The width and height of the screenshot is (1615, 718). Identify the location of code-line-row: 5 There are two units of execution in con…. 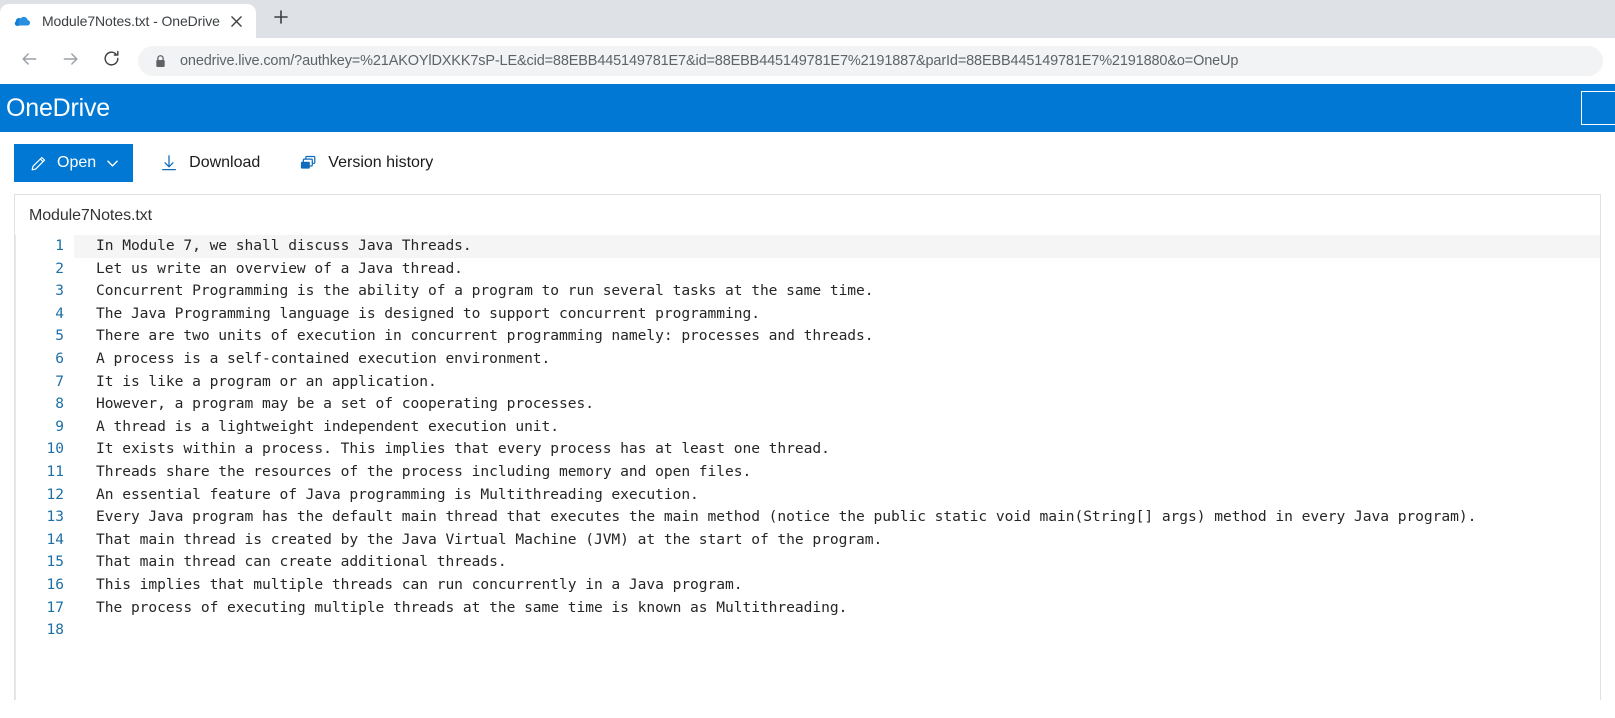
(808, 336).